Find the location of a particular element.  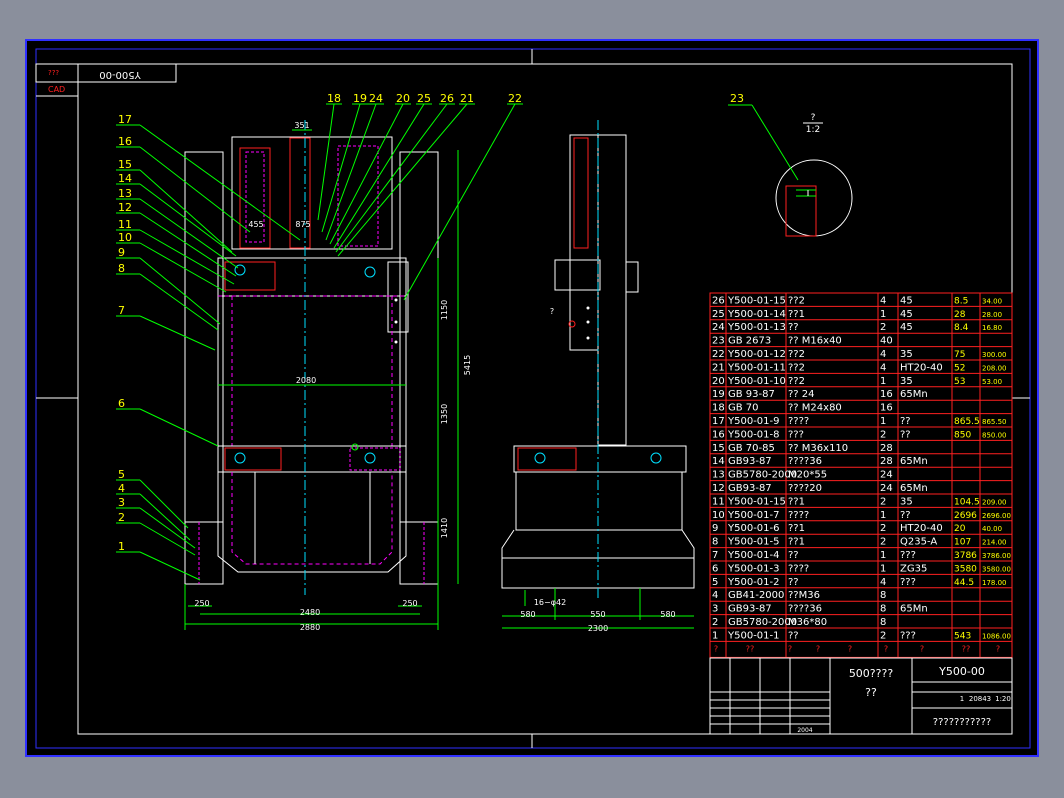

bom-cell: Y500-01-6 is located at coordinates (753, 528).